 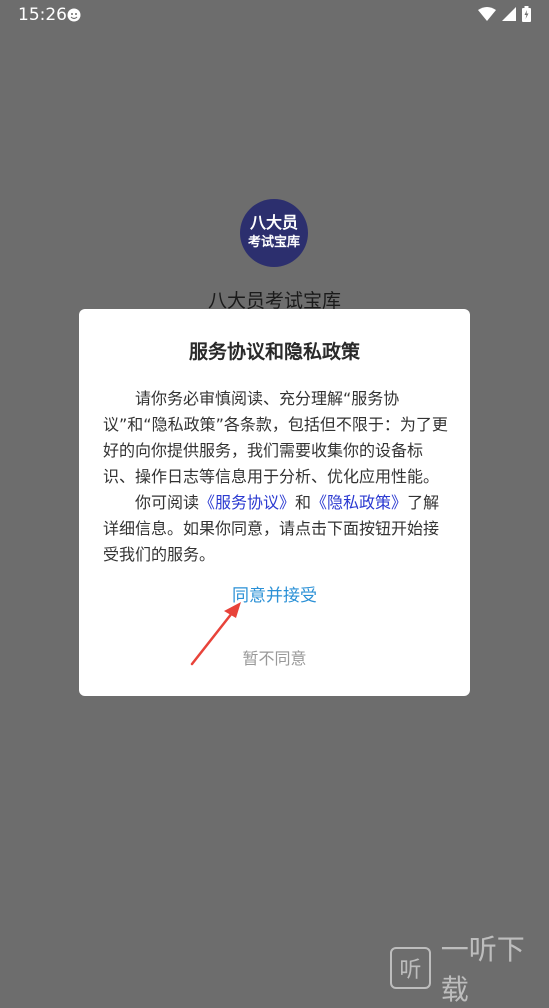 What do you see at coordinates (487, 14) in the screenshot?
I see `wifi-icon` at bounding box center [487, 14].